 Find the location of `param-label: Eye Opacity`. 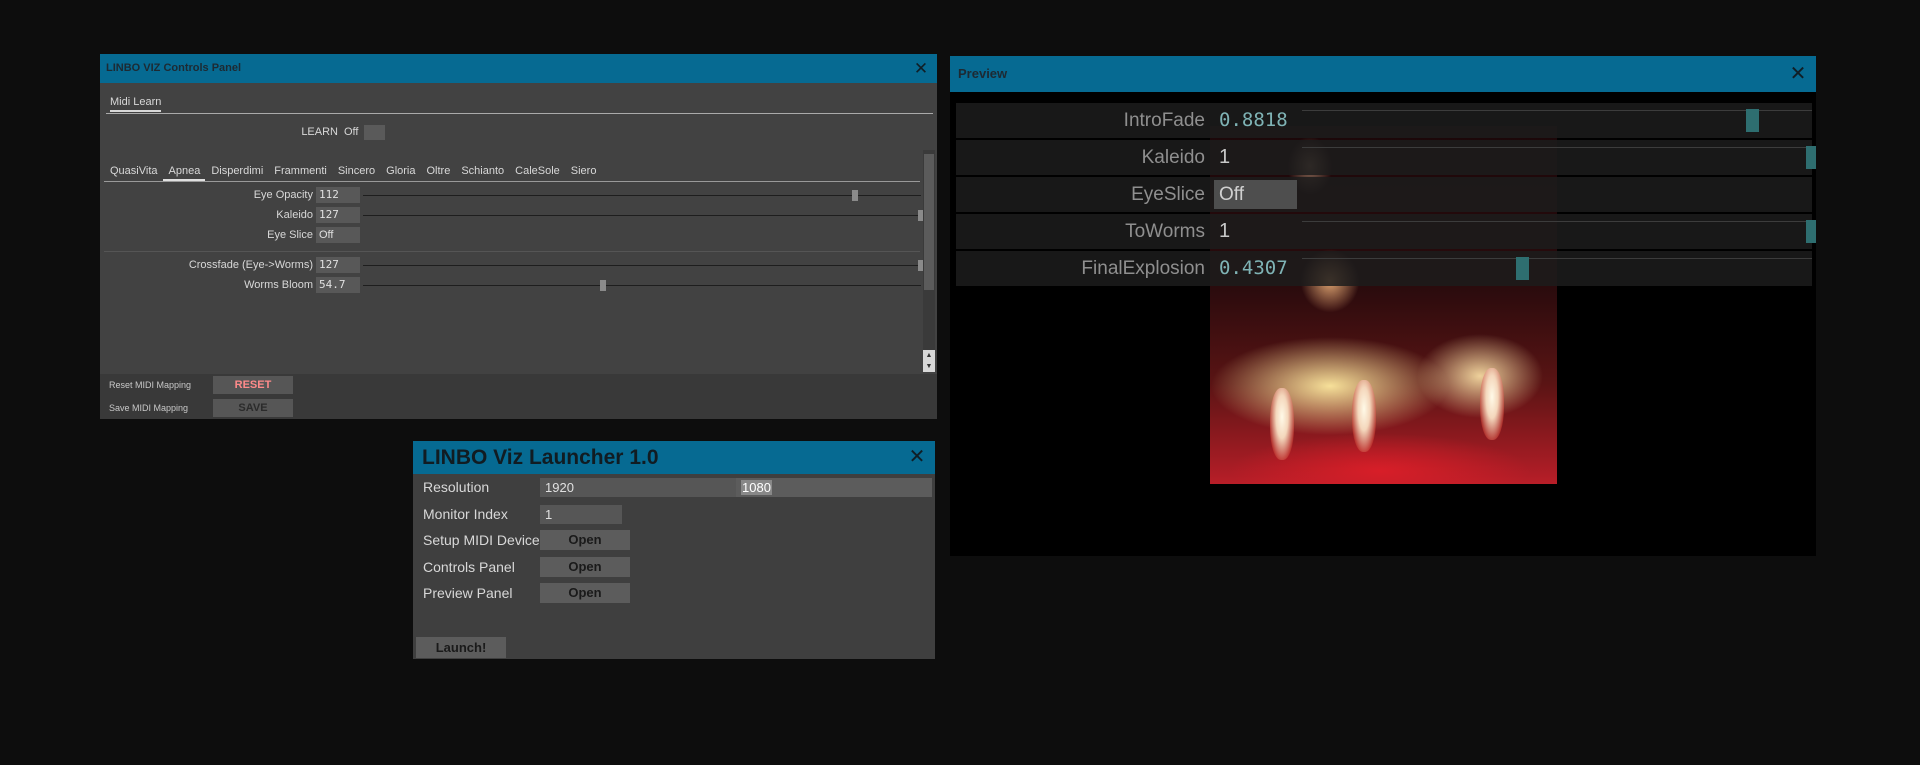

param-label: Eye Opacity is located at coordinates (283, 195).